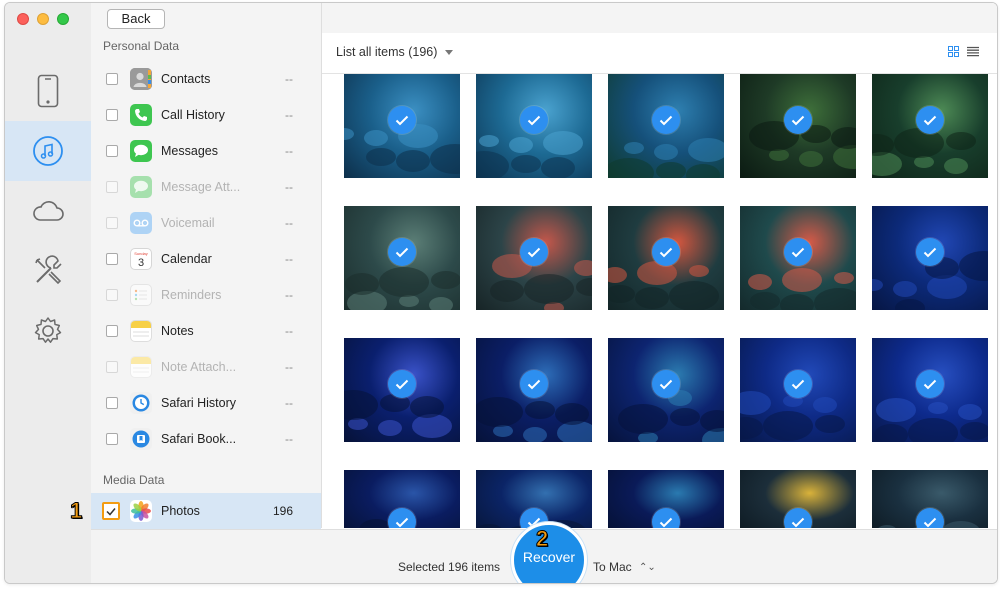 Image resolution: width=1000 pixels, height=608 pixels. What do you see at coordinates (112, 367) in the screenshot?
I see `note-attachments-checkbox` at bounding box center [112, 367].